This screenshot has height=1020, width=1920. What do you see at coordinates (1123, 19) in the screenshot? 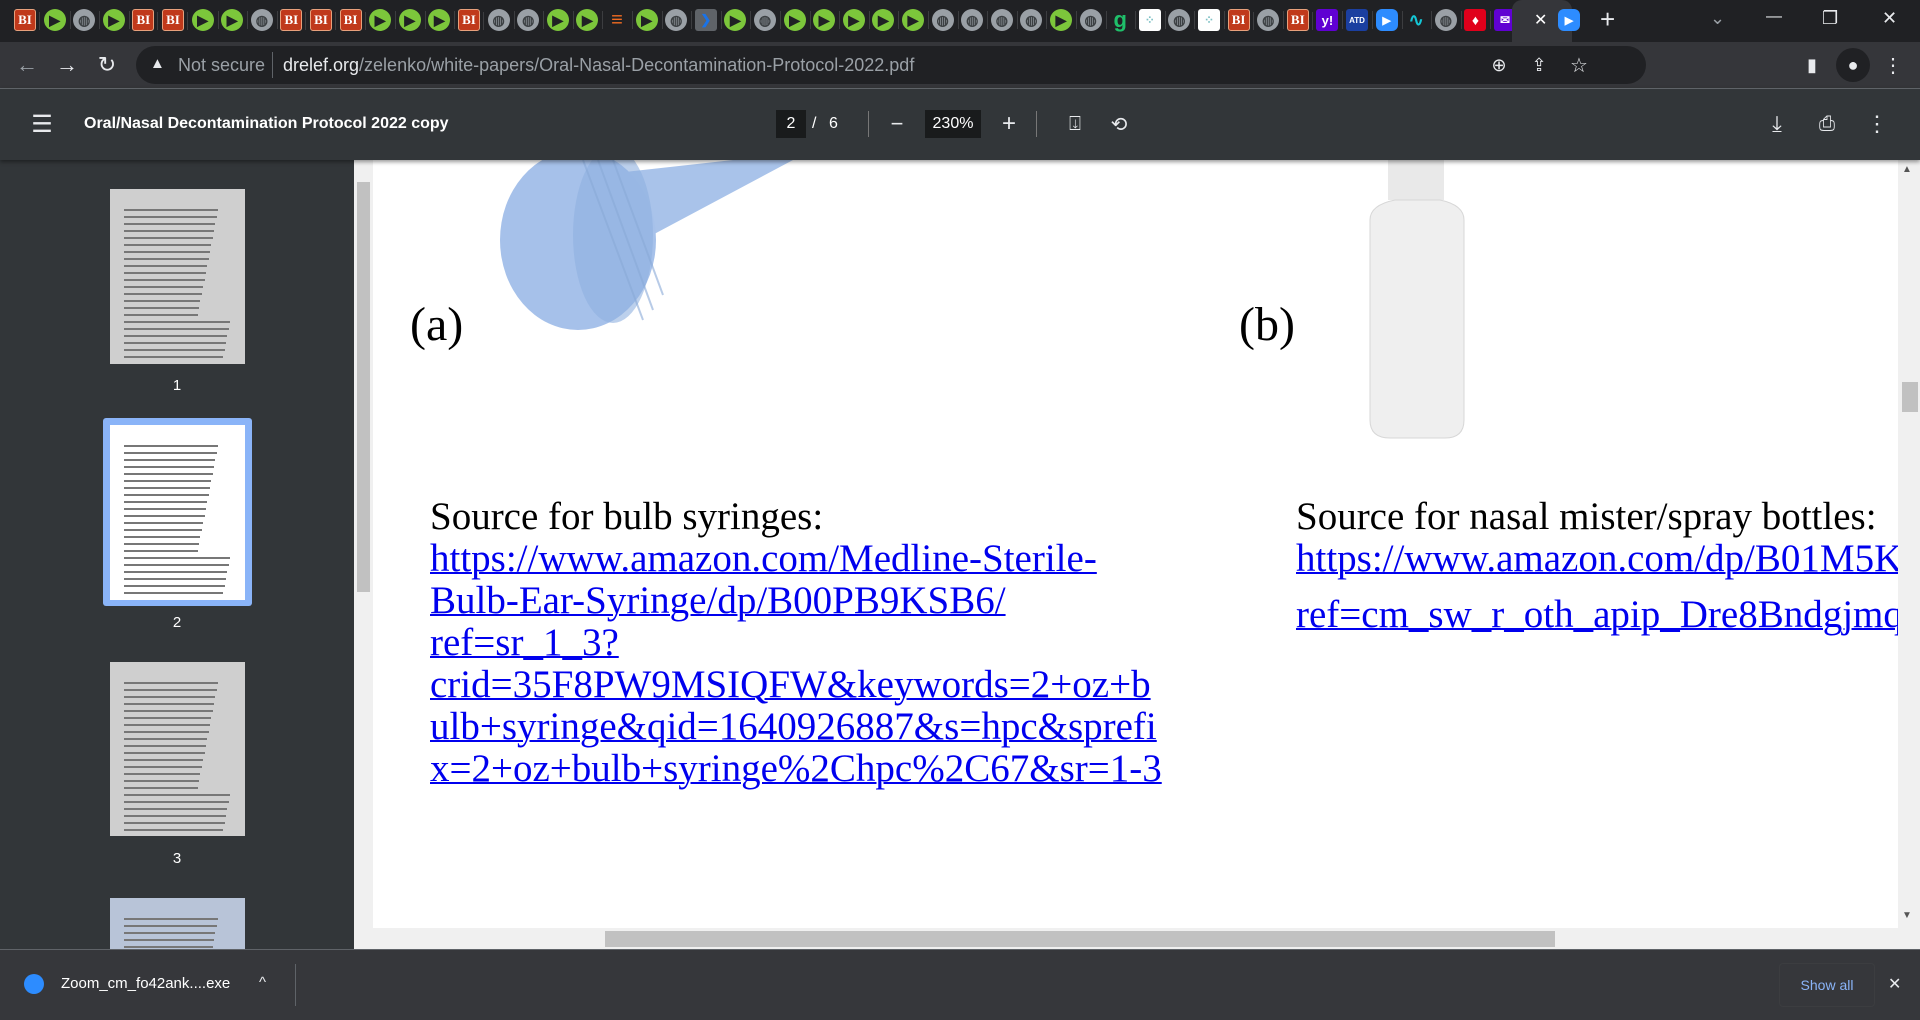
I see `tab-favicon-g-icon: g` at bounding box center [1123, 19].